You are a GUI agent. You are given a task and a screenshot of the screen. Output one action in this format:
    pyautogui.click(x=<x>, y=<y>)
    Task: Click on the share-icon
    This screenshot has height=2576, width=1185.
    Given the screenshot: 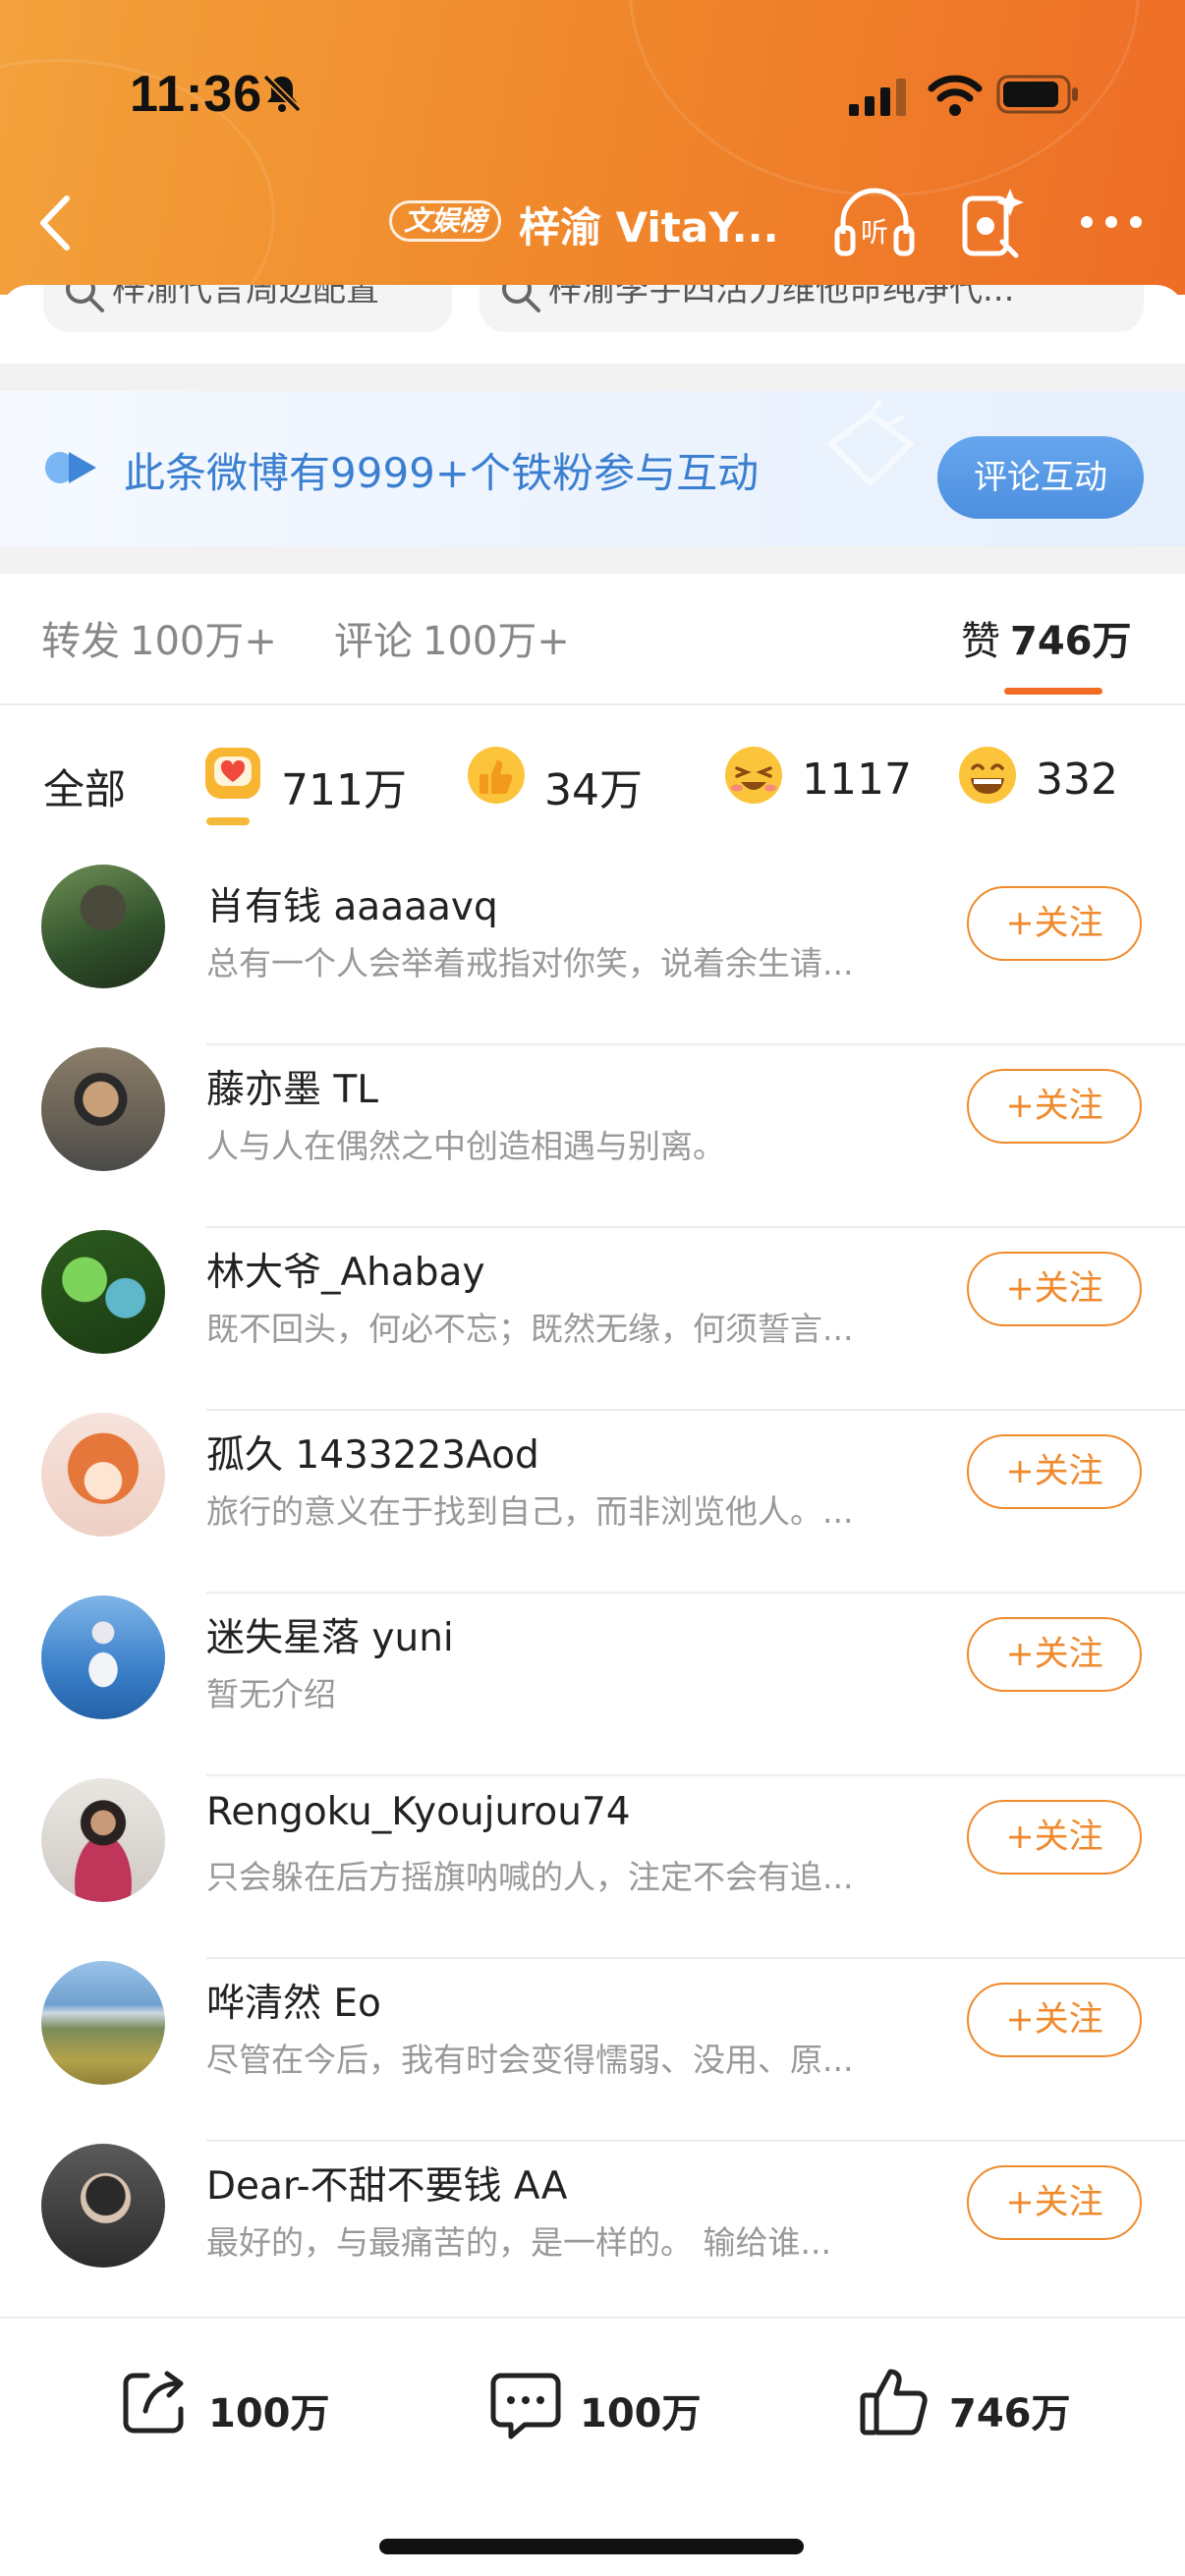 What is the action you would take?
    pyautogui.click(x=153, y=2402)
    